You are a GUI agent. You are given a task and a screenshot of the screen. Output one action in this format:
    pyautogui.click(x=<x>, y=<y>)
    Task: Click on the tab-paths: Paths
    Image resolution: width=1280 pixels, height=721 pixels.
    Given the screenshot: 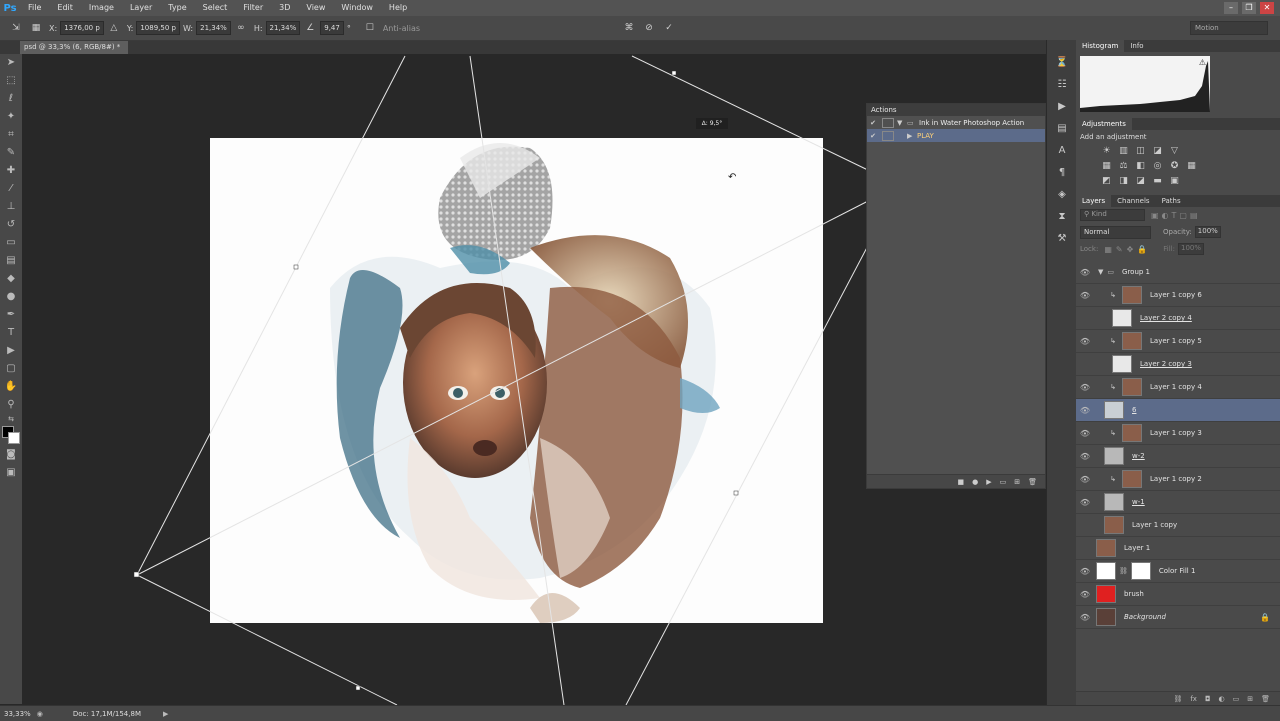 What is the action you would take?
    pyautogui.click(x=1171, y=201)
    